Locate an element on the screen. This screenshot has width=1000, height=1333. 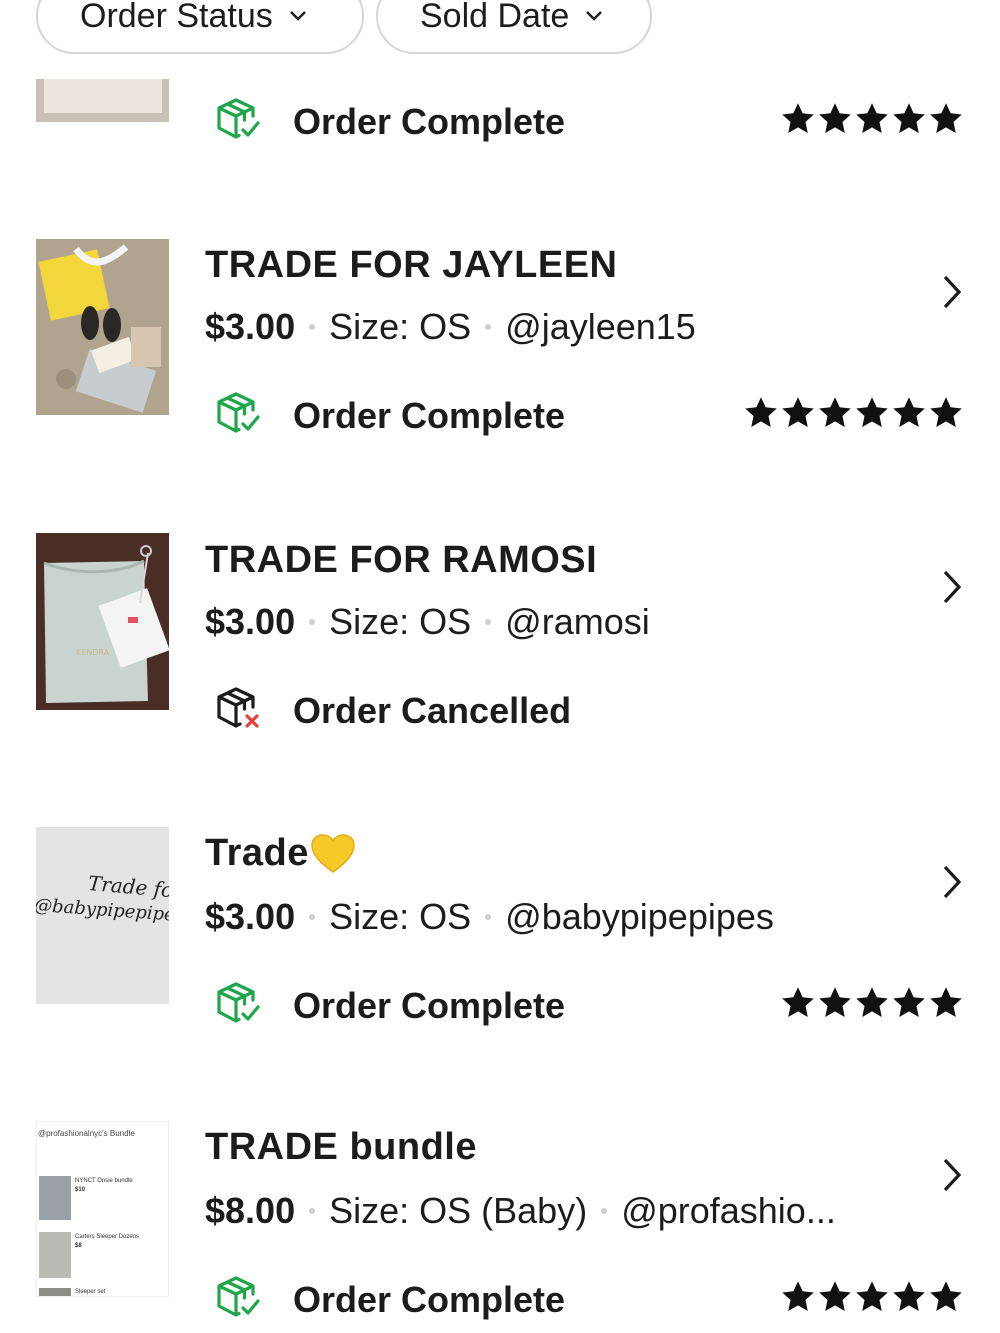
thumbnail-caption: @profashionalnyc's Bundle is located at coordinates (86, 1133).